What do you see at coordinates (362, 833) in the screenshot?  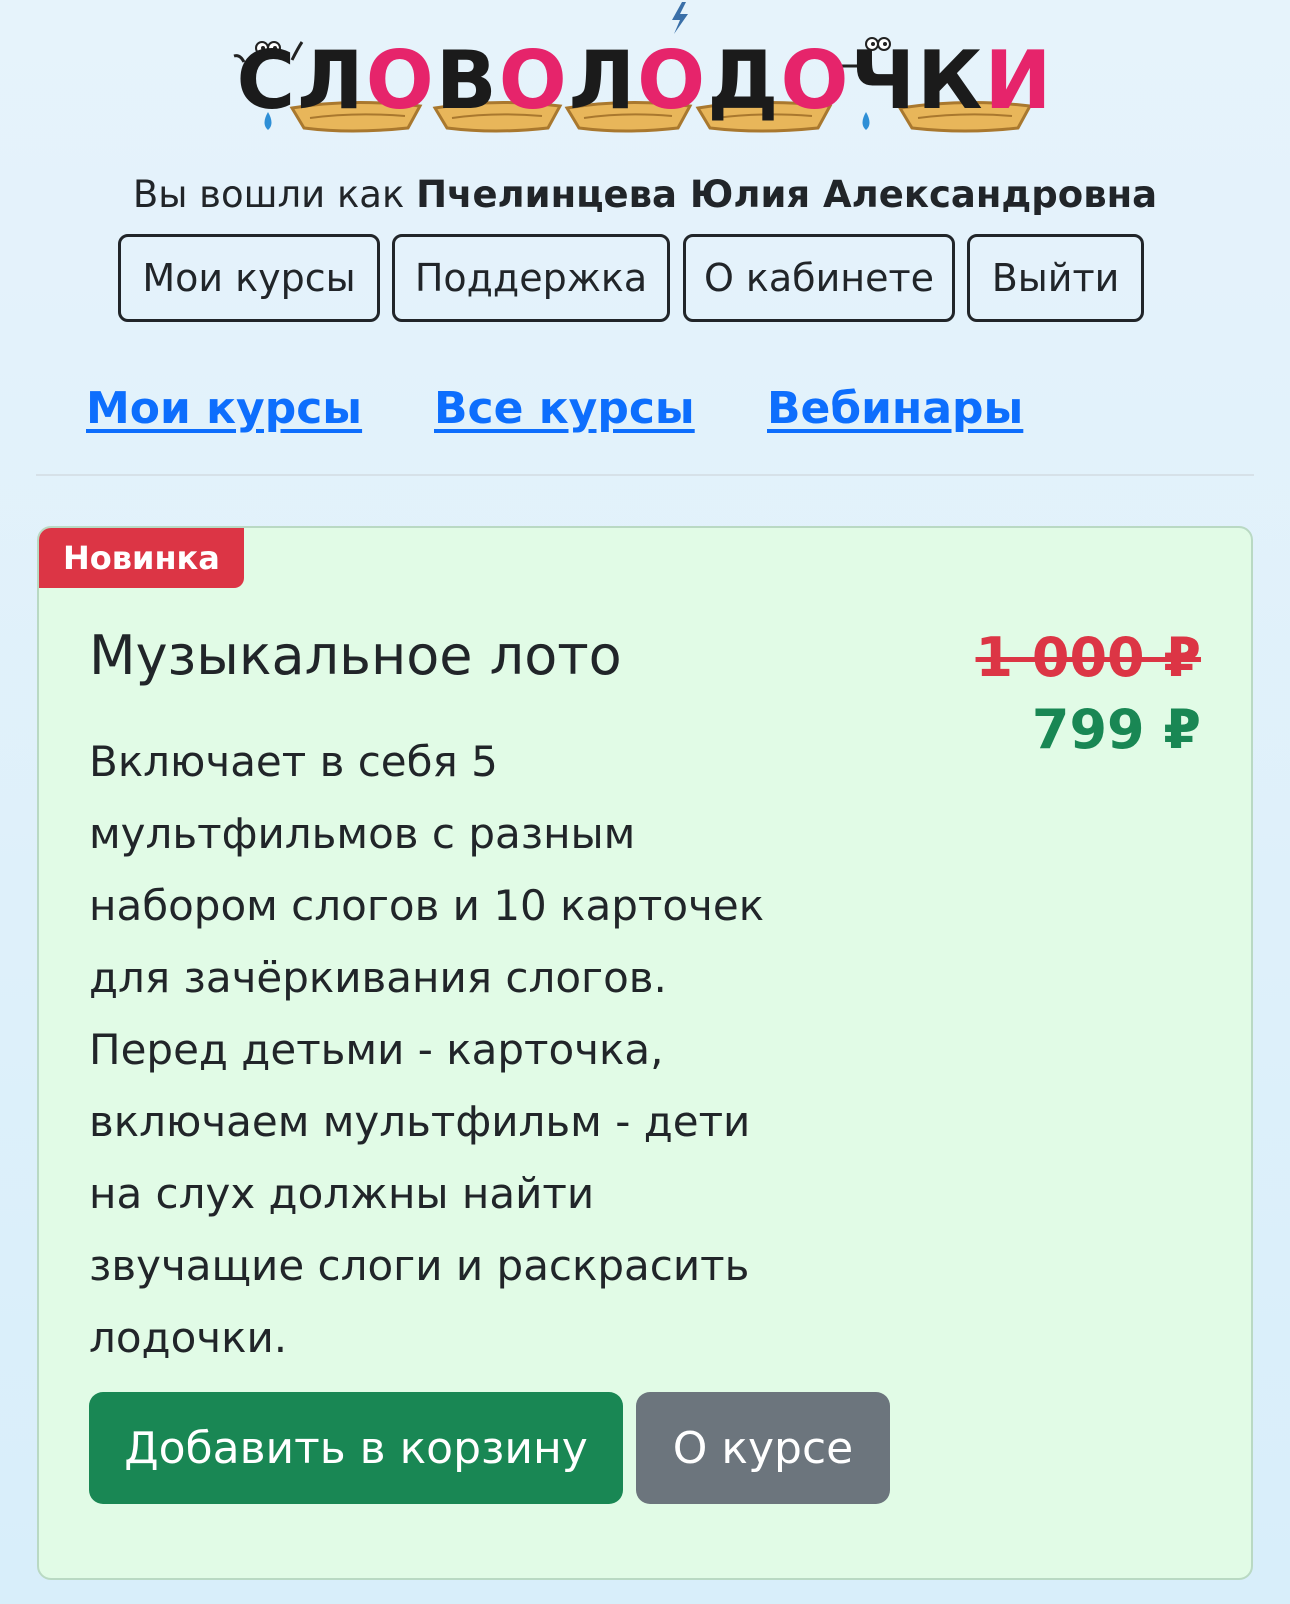 I see `description-line: мультфильмов с разным` at bounding box center [362, 833].